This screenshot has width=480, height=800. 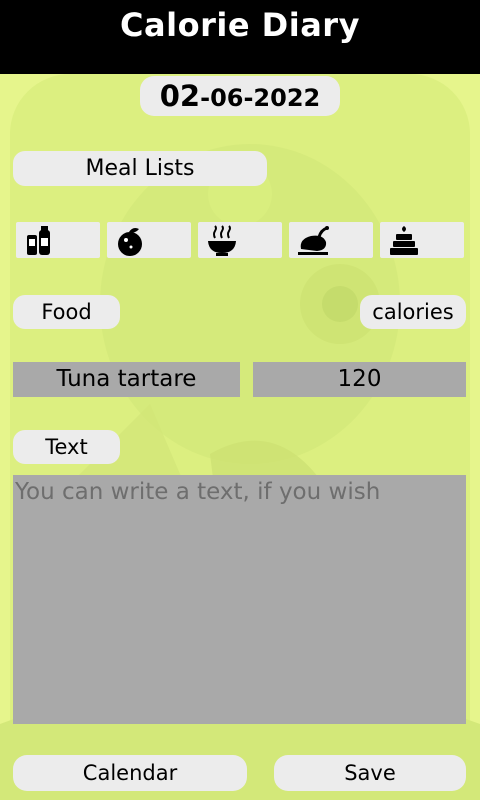 What do you see at coordinates (180, 96) in the screenshot?
I see `date-day: 02` at bounding box center [180, 96].